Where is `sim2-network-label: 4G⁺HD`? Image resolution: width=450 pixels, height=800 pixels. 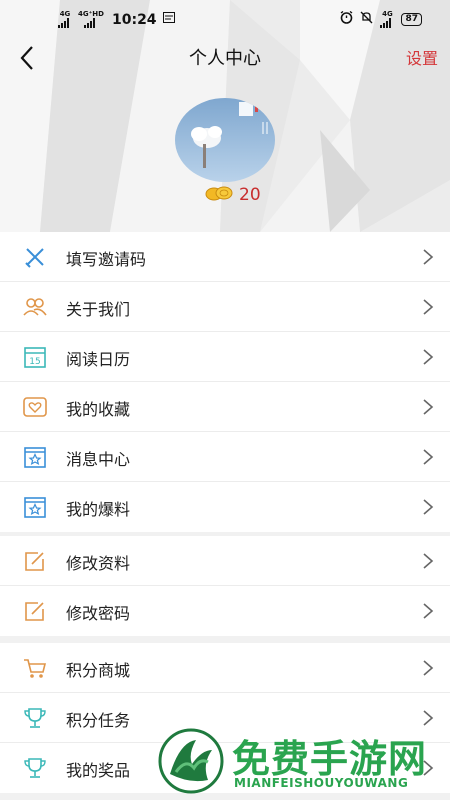 sim2-network-label: 4G⁺HD is located at coordinates (91, 14).